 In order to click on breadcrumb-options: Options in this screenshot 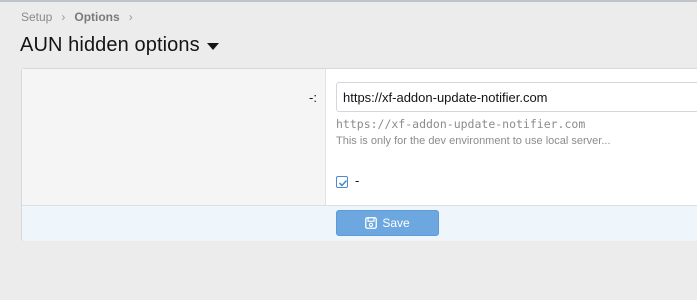, I will do `click(96, 17)`.